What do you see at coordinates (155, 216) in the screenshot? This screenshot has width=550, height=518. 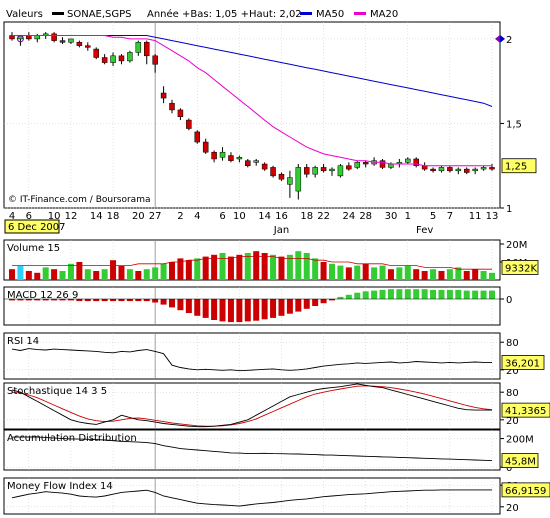 I see `x-tick-label: 27` at bounding box center [155, 216].